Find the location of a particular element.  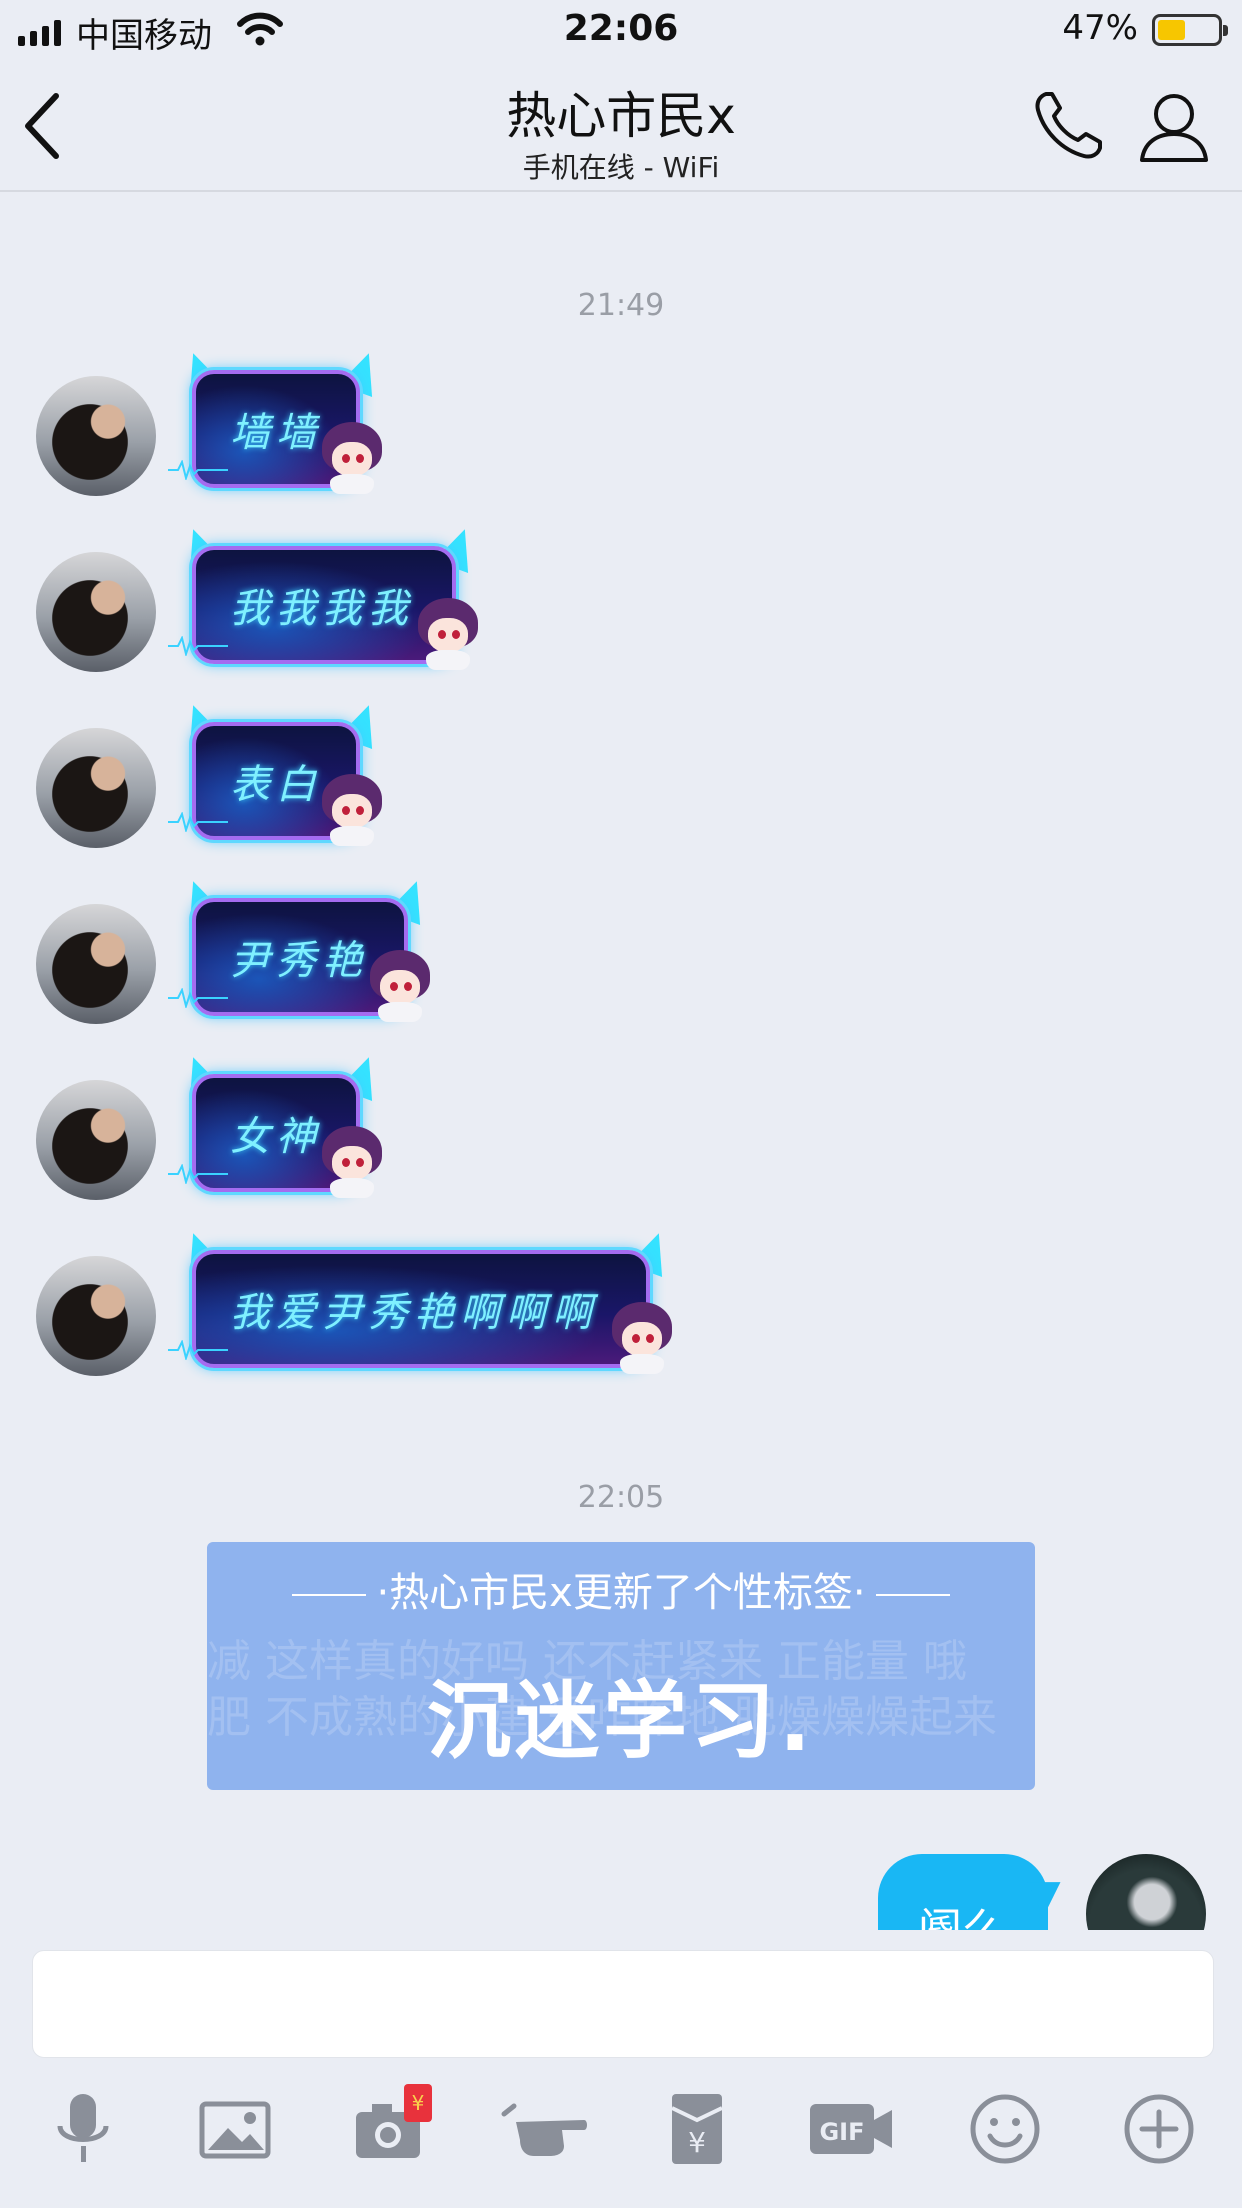

plus-icon is located at coordinates (1159, 2129).